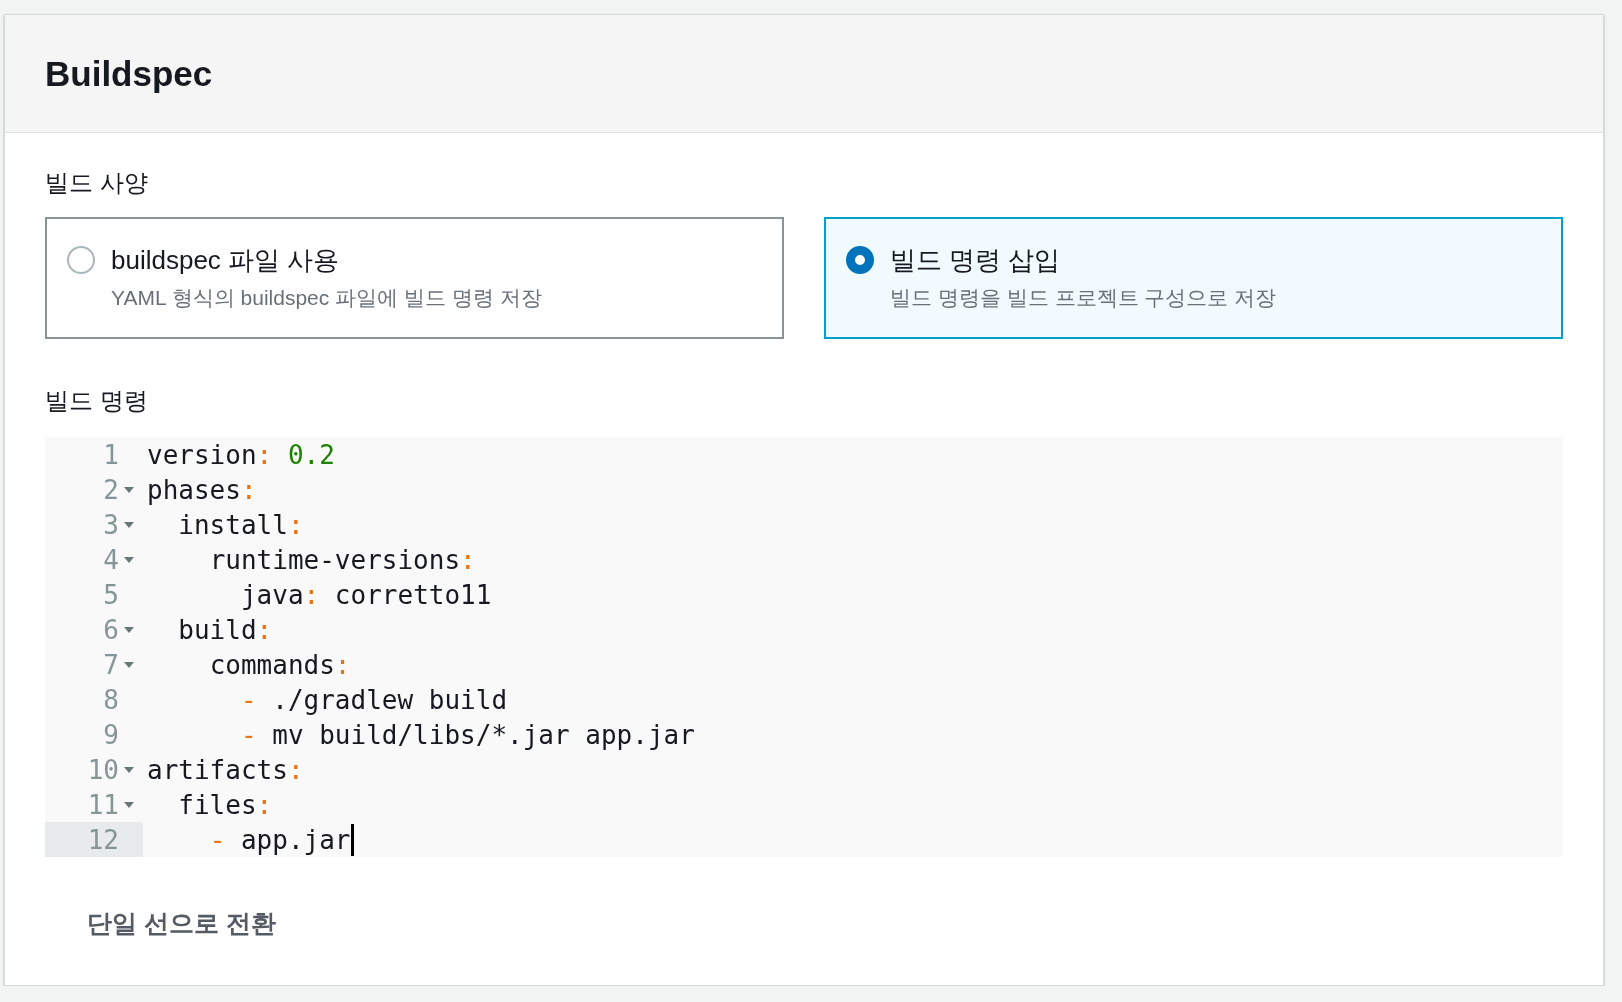  Describe the element at coordinates (279, 664) in the screenshot. I see `code-line: commands:` at that location.